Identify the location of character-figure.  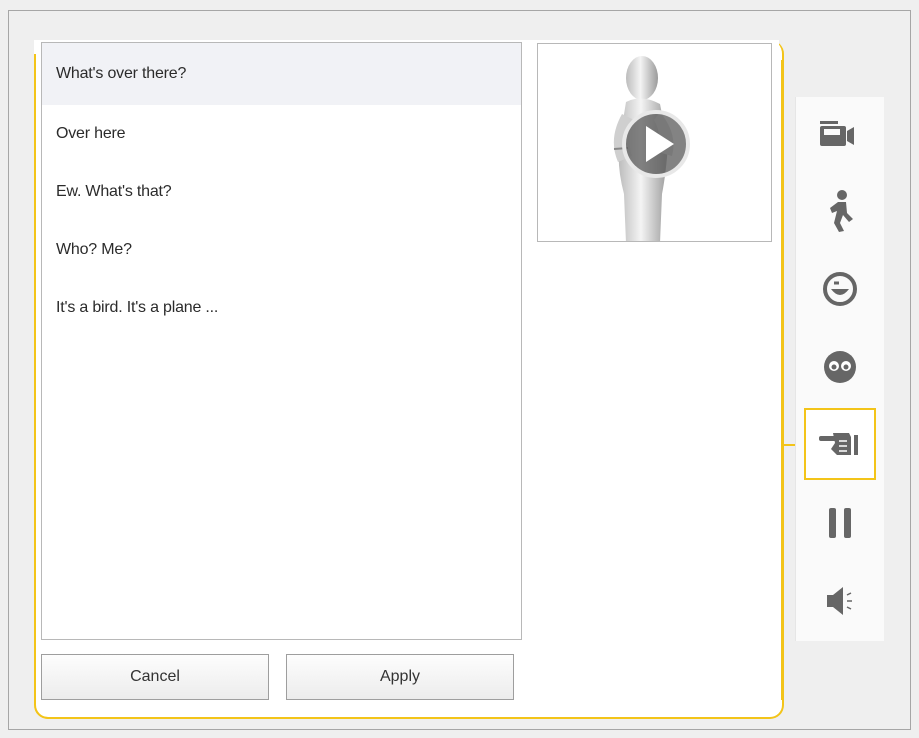
(651, 148).